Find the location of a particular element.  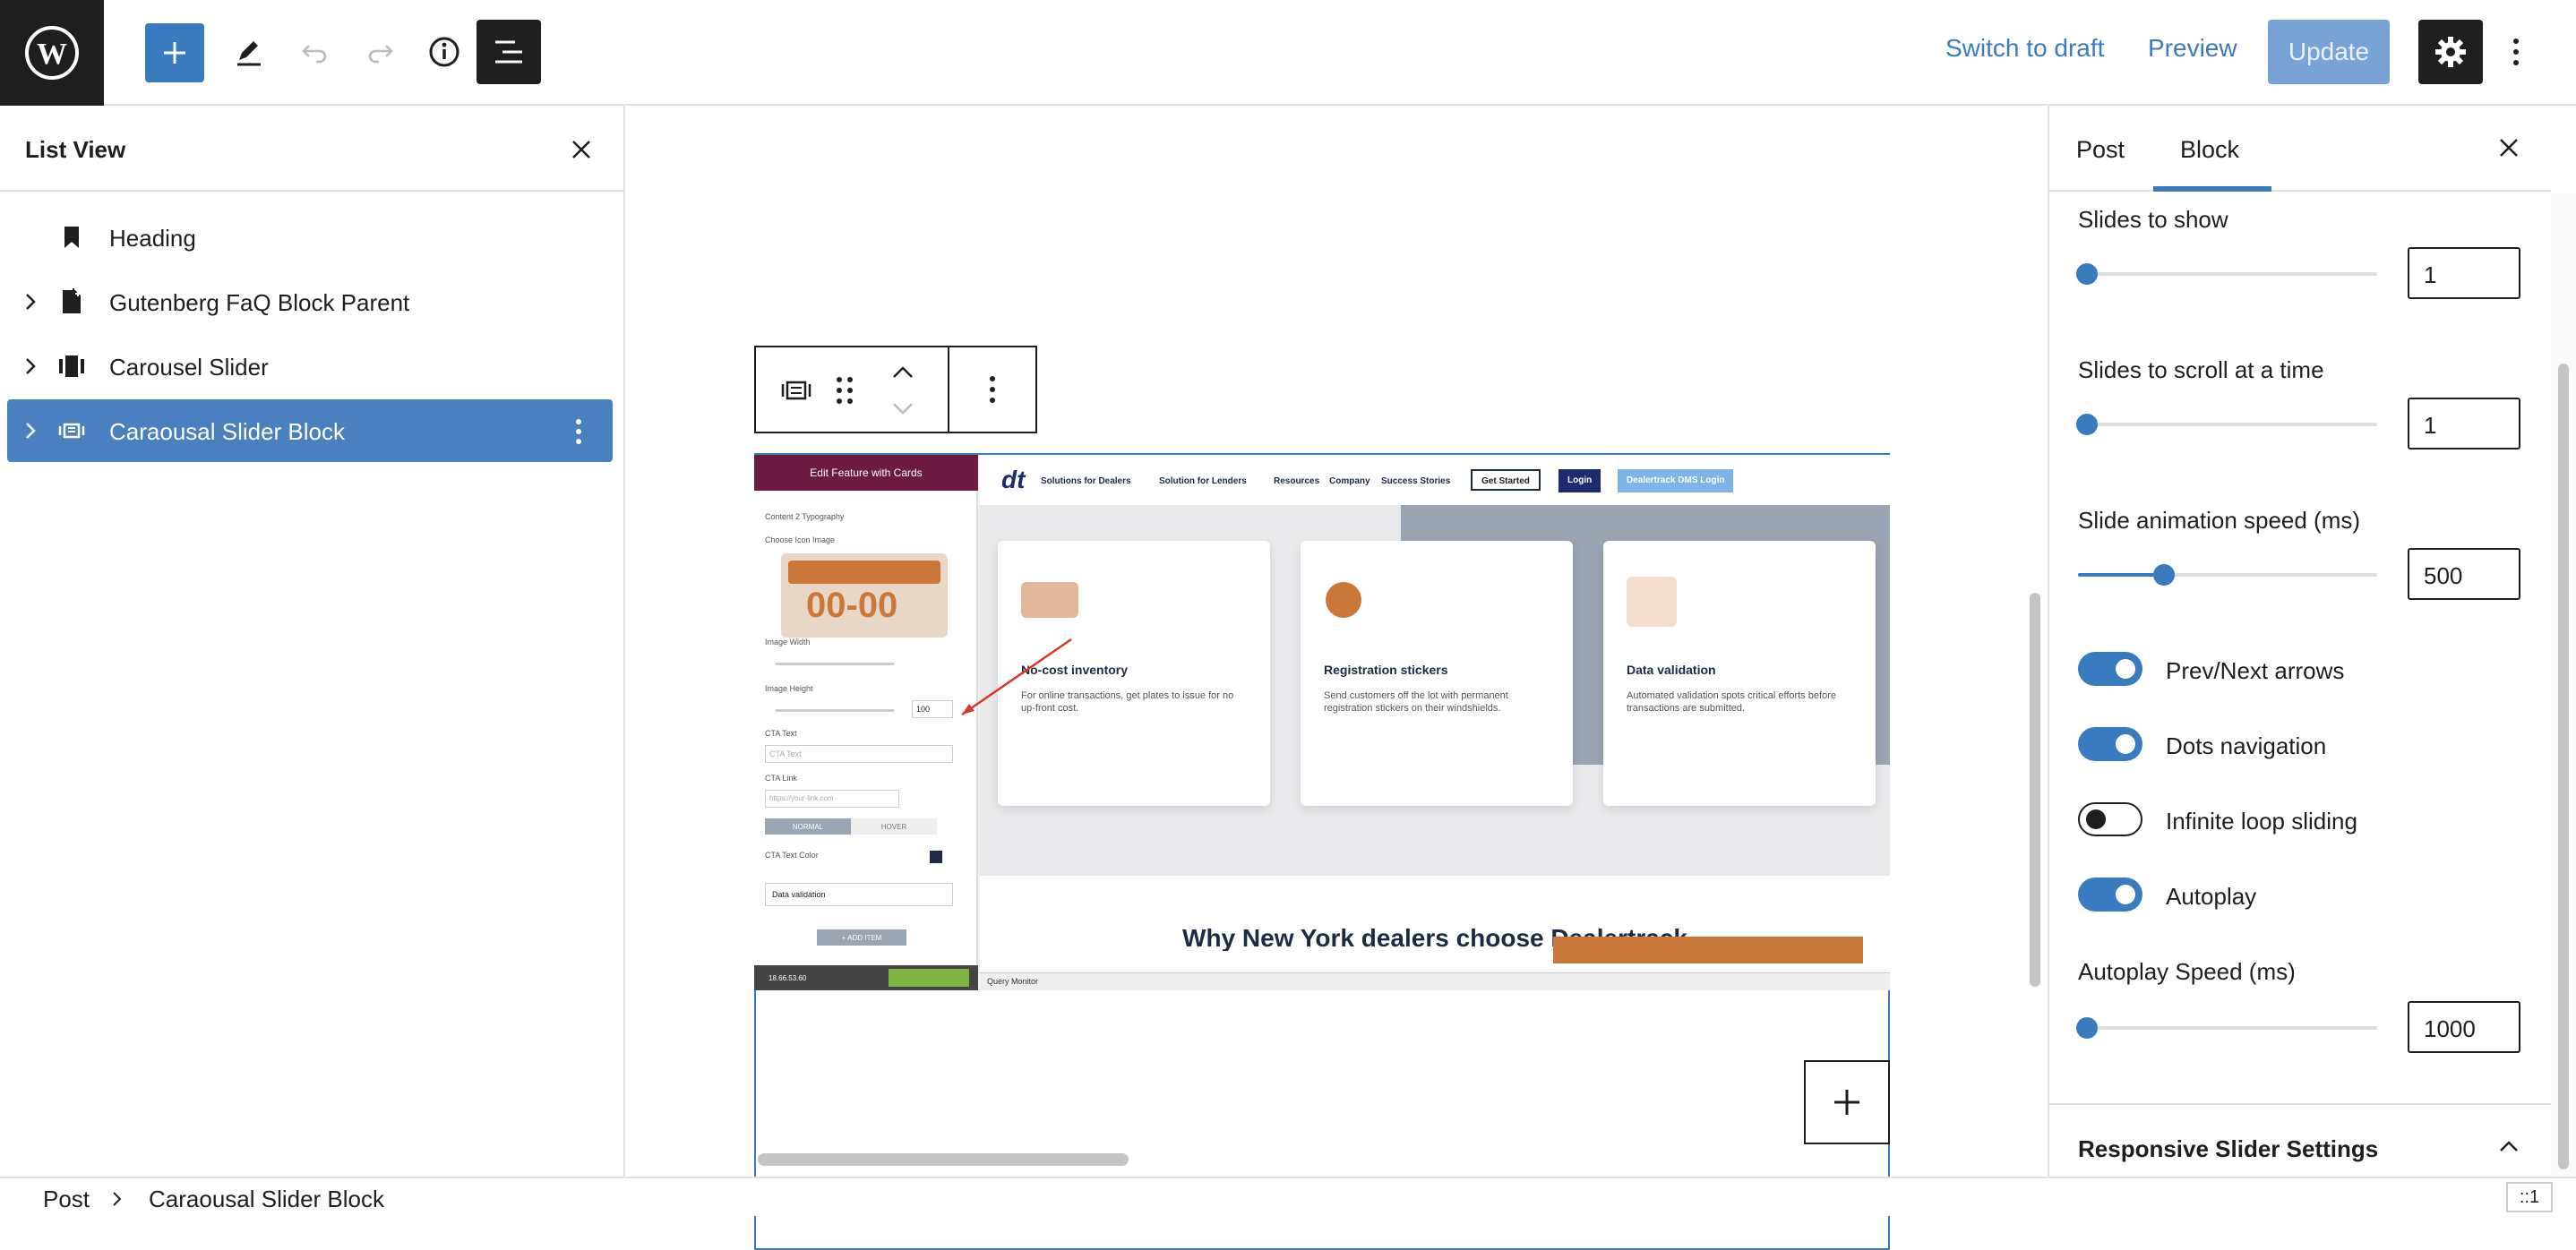

gear-icon is located at coordinates (2450, 52).